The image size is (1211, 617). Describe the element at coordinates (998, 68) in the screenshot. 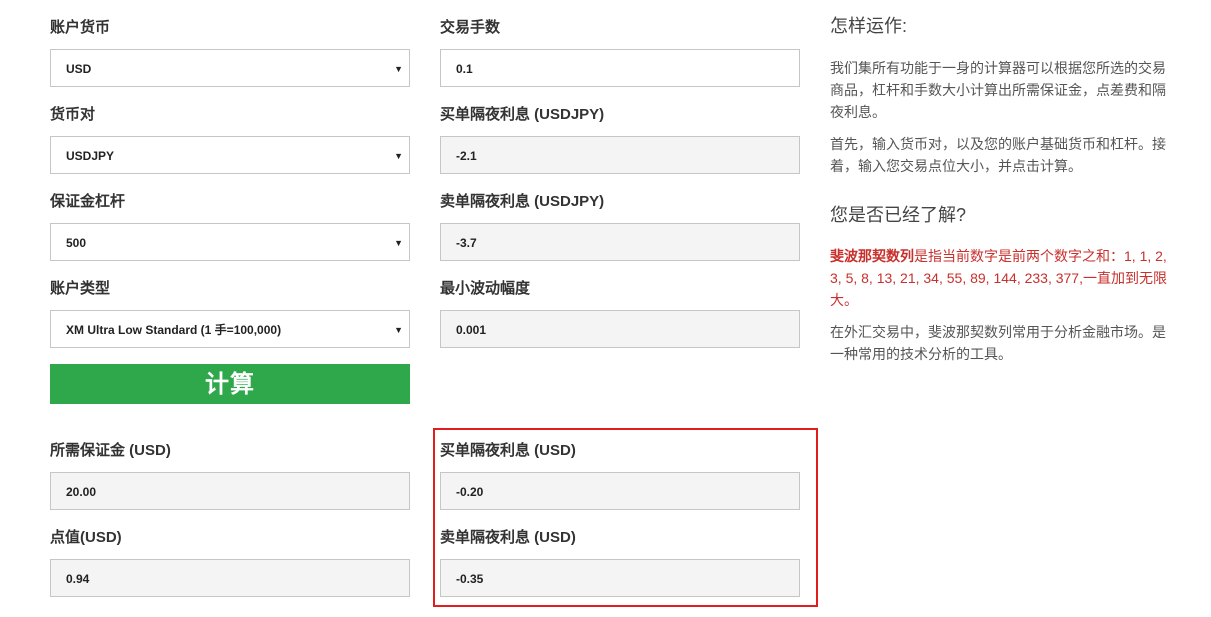

I see `text-line: 我们集所有功能于一身的计算器可以根据您所选的交易` at that location.